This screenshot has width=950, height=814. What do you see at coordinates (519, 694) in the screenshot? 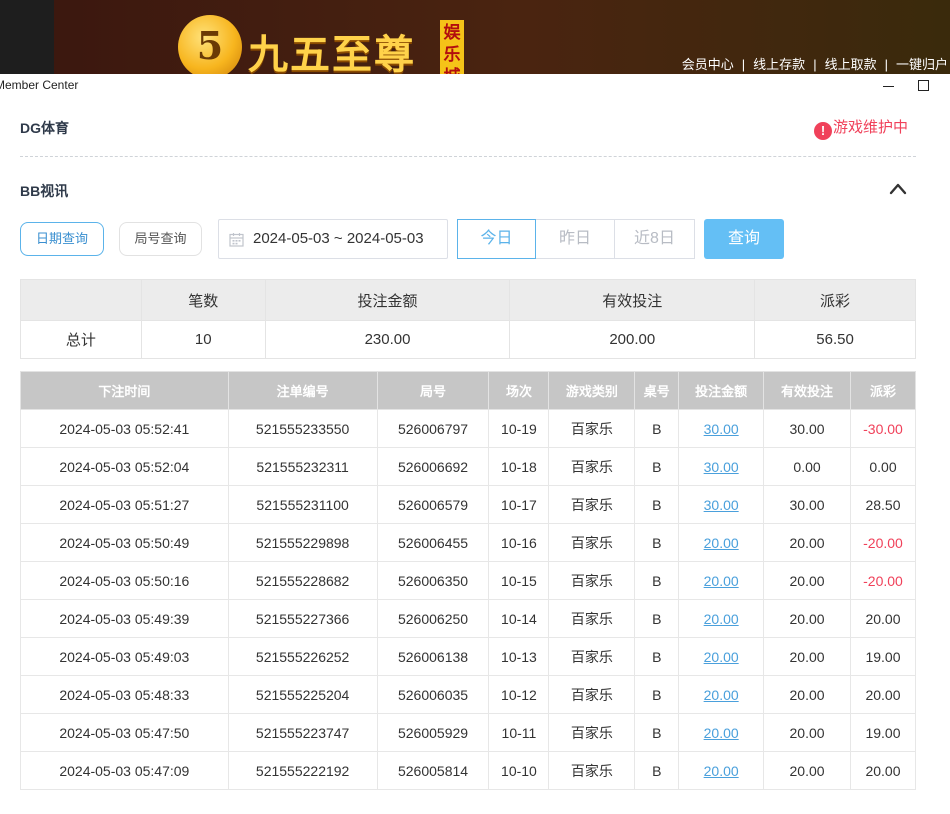
I see `session-cell: 10-12` at bounding box center [519, 694].